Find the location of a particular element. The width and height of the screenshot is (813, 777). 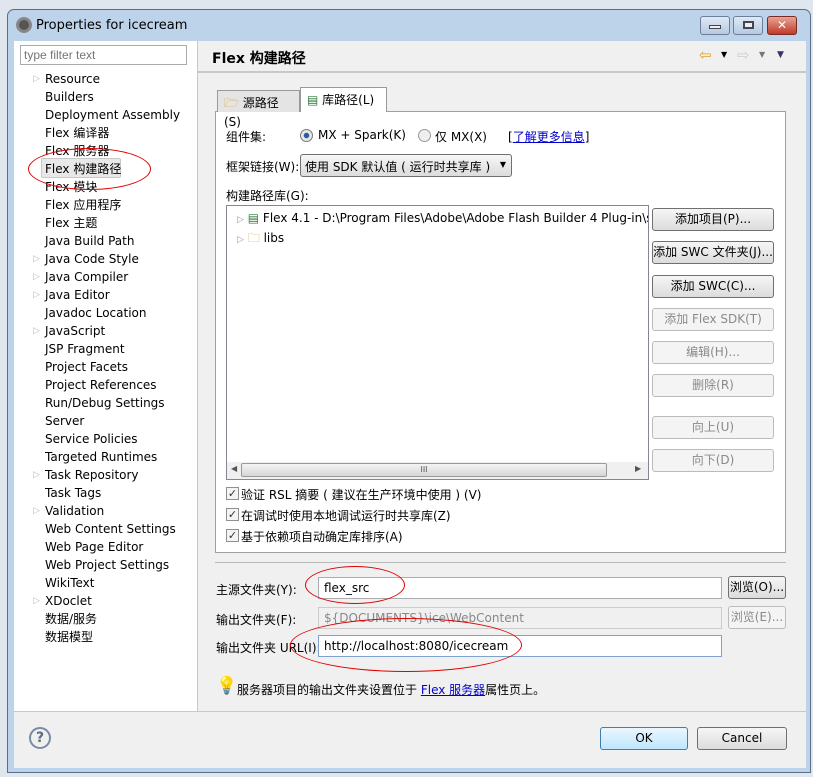

separator is located at coordinates (500, 562).